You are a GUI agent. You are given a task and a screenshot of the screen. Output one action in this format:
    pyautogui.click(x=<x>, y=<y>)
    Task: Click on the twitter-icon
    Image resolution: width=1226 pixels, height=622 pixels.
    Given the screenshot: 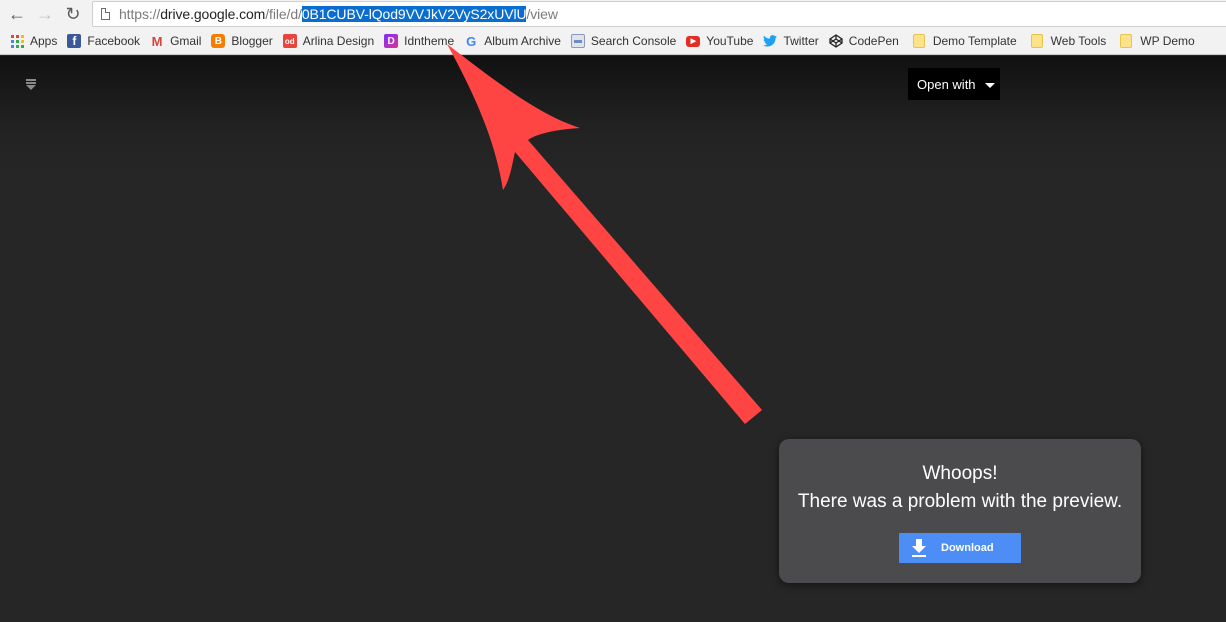 What is the action you would take?
    pyautogui.click(x=770, y=41)
    